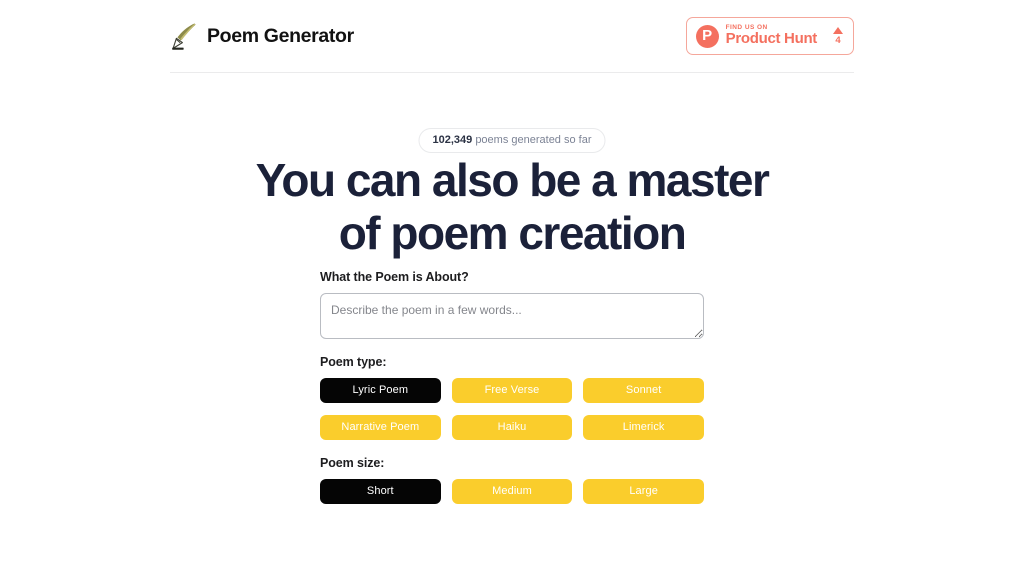  What do you see at coordinates (280, 35) in the screenshot?
I see `brand-title: Poem Generator` at bounding box center [280, 35].